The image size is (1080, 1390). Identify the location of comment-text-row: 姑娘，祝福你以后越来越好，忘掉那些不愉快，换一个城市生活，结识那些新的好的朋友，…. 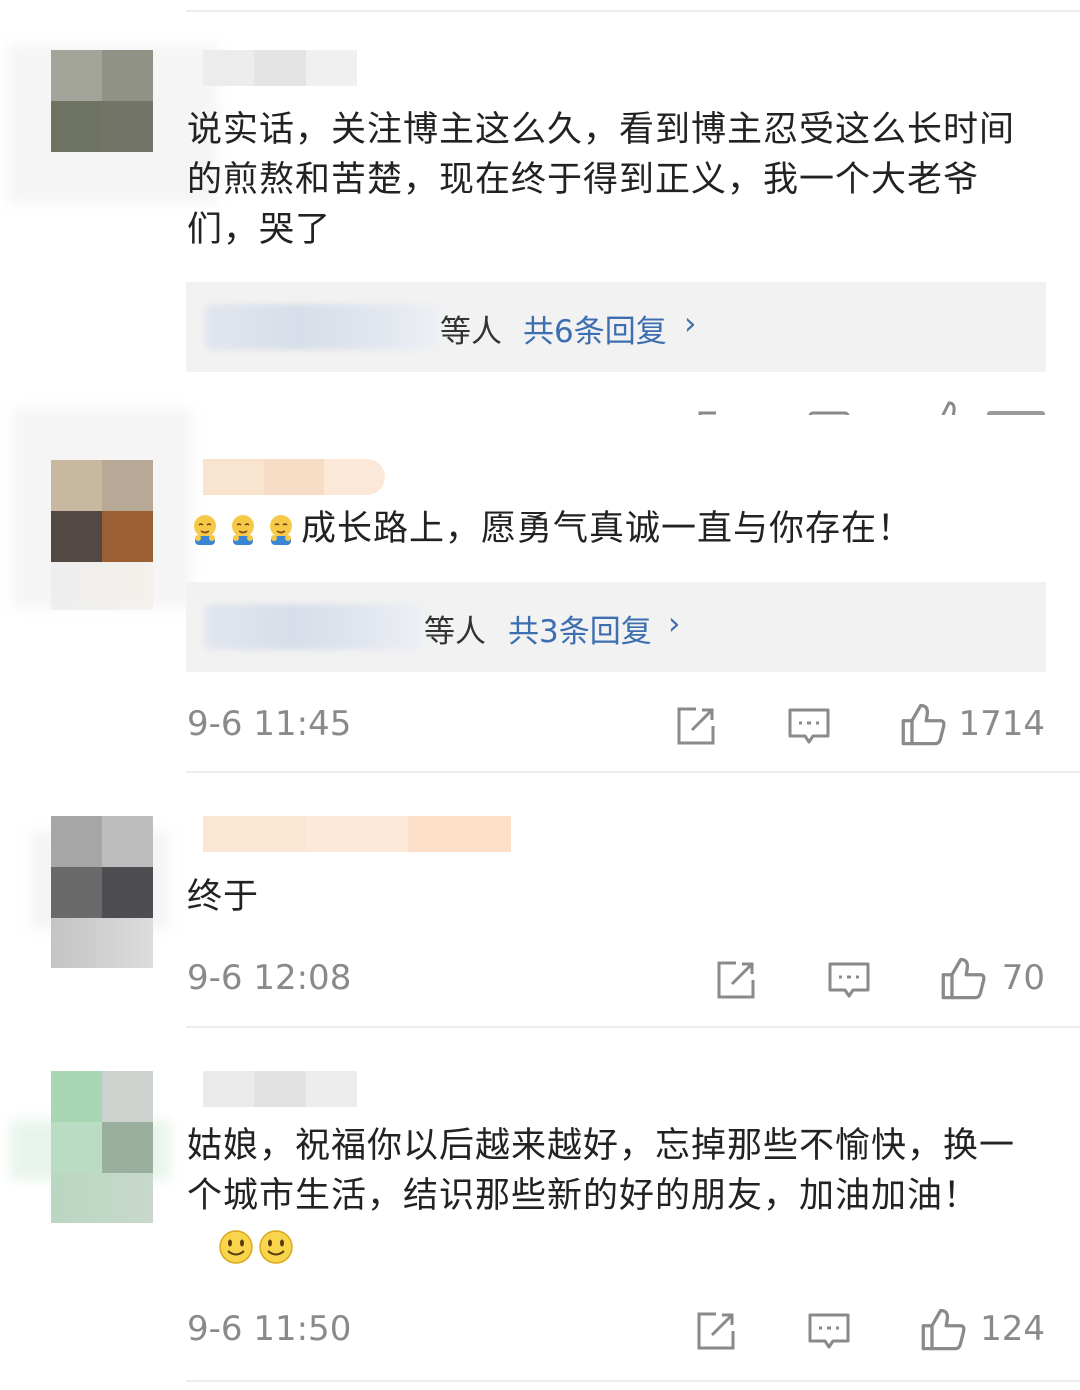
(612, 1196).